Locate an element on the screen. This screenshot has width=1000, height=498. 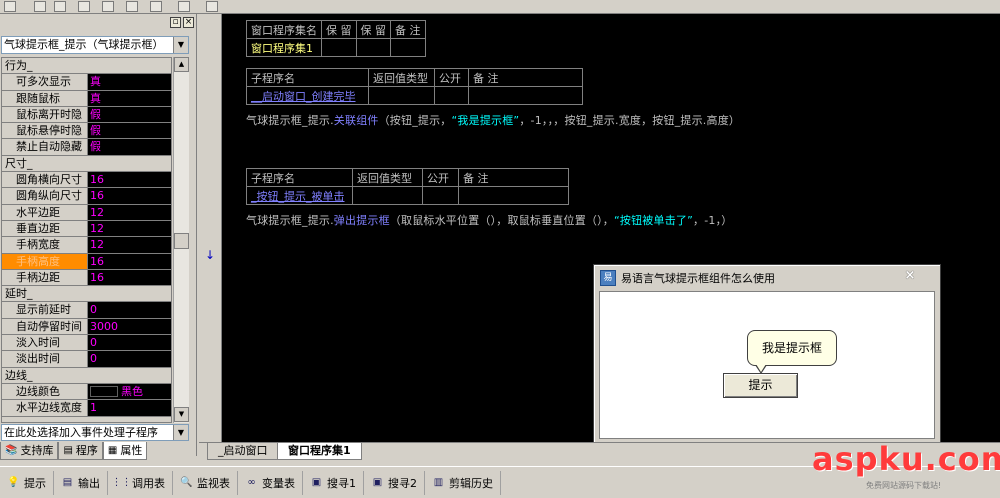
property-row: 鼠标离开时隐假 is located at coordinates (86, 115).